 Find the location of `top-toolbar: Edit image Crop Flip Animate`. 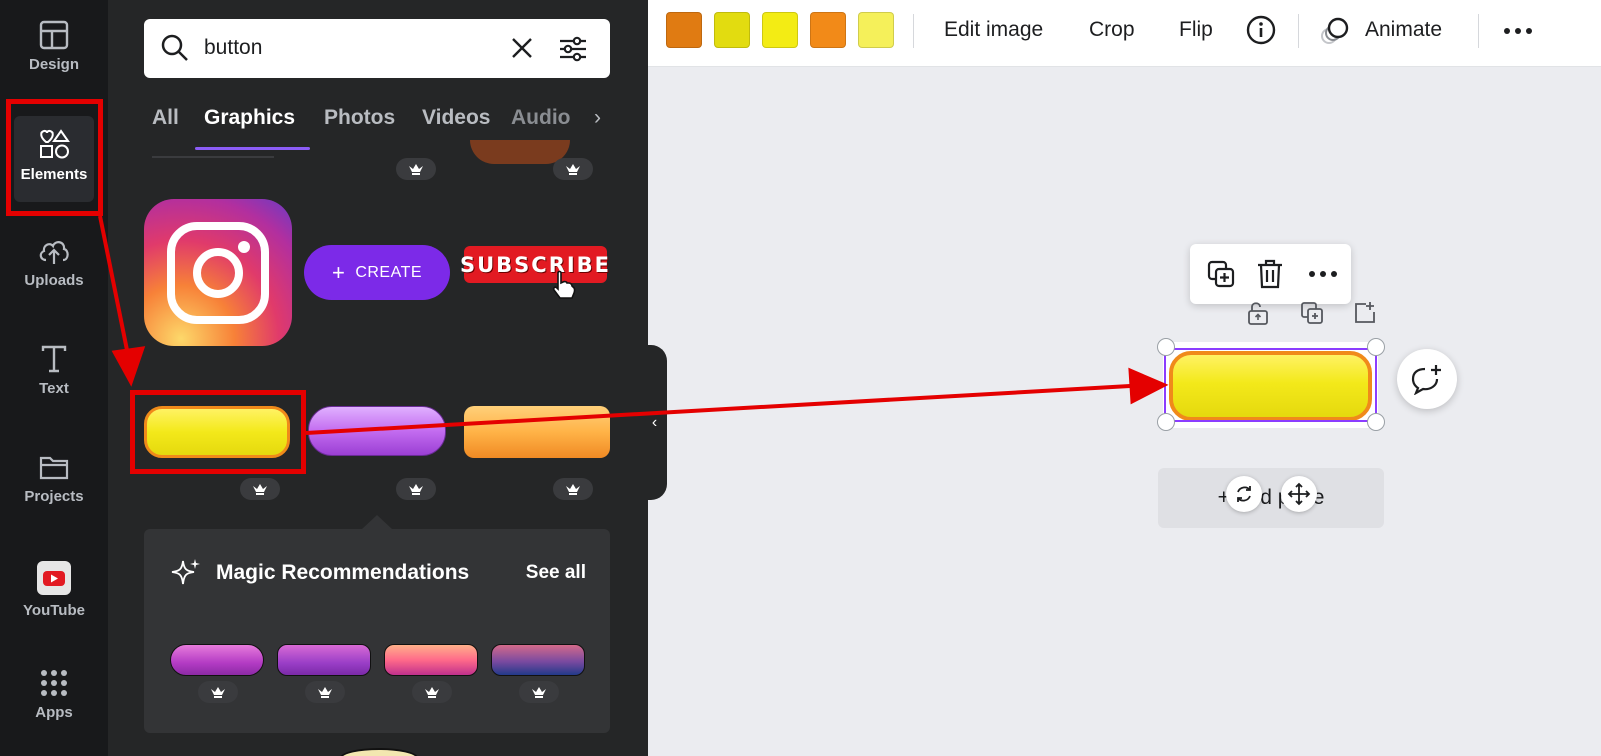

top-toolbar: Edit image Crop Flip Animate is located at coordinates (1124, 33).